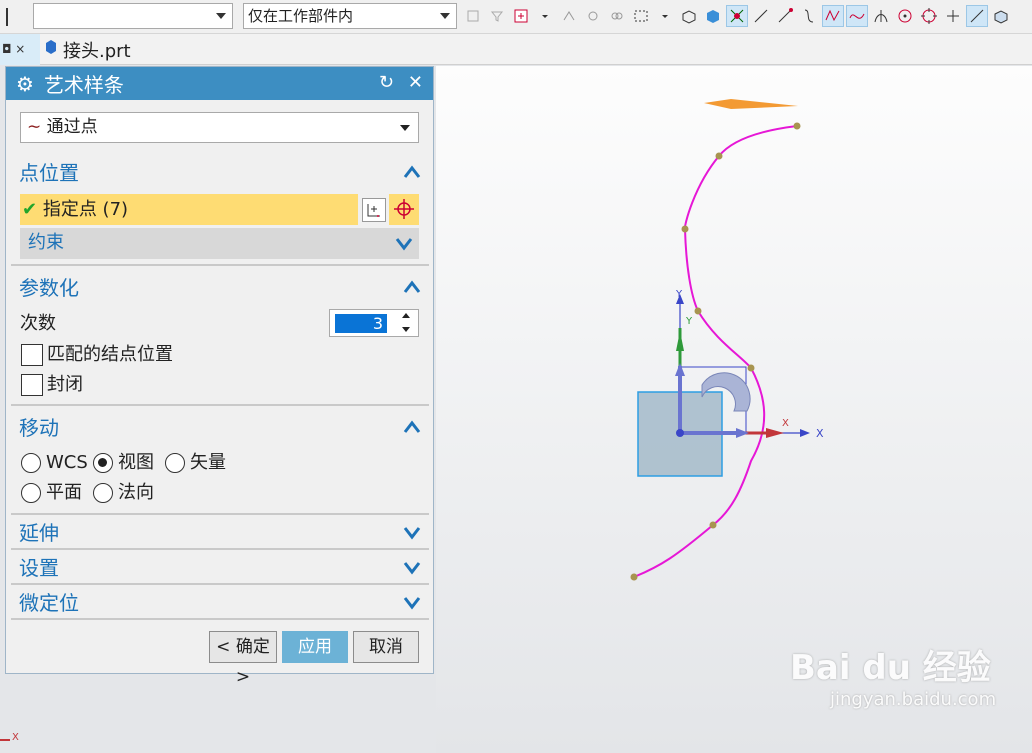 Image resolution: width=1032 pixels, height=753 pixels. I want to click on part-file-icon, so click(51, 49).